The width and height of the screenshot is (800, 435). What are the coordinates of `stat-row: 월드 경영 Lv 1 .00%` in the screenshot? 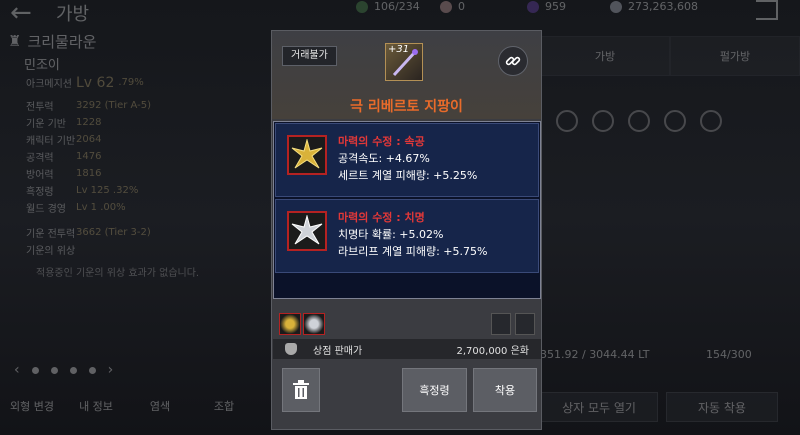 It's located at (128, 207).